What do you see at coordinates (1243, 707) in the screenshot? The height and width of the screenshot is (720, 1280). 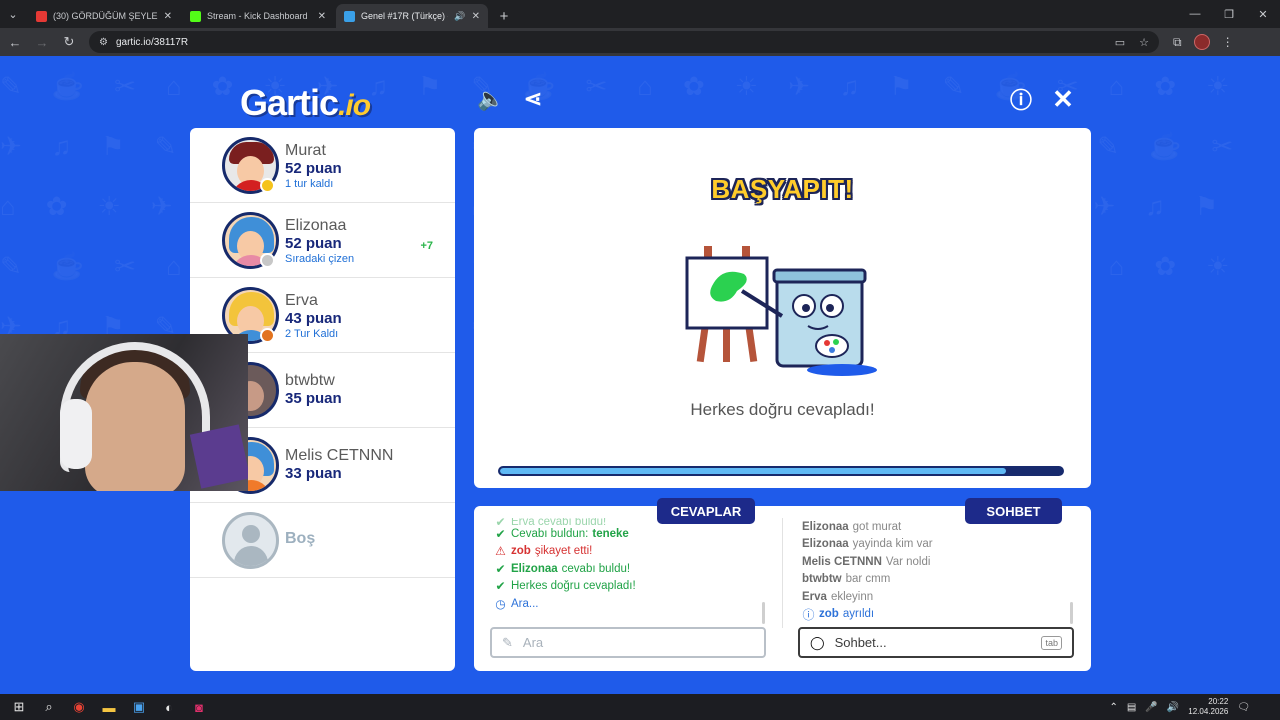 I see `notification-icon: 🗨` at bounding box center [1243, 707].